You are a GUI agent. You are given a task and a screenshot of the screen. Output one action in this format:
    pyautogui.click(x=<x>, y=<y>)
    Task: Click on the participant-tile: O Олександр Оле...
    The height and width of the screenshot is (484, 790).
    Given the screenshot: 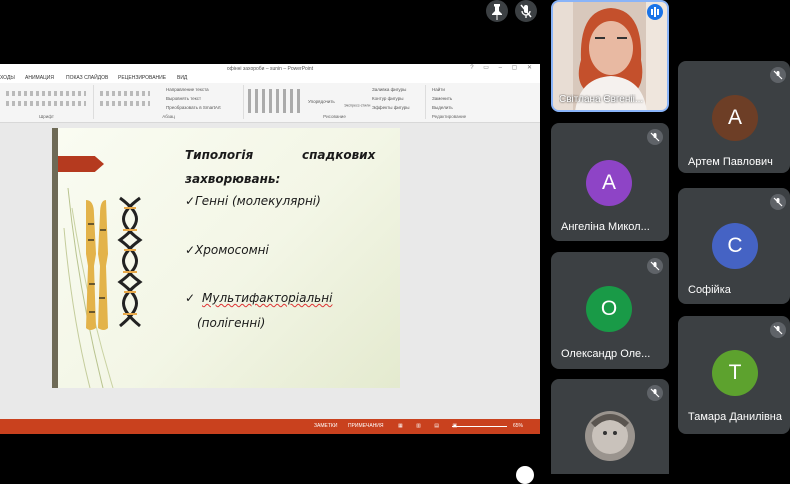 What is the action you would take?
    pyautogui.click(x=610, y=310)
    